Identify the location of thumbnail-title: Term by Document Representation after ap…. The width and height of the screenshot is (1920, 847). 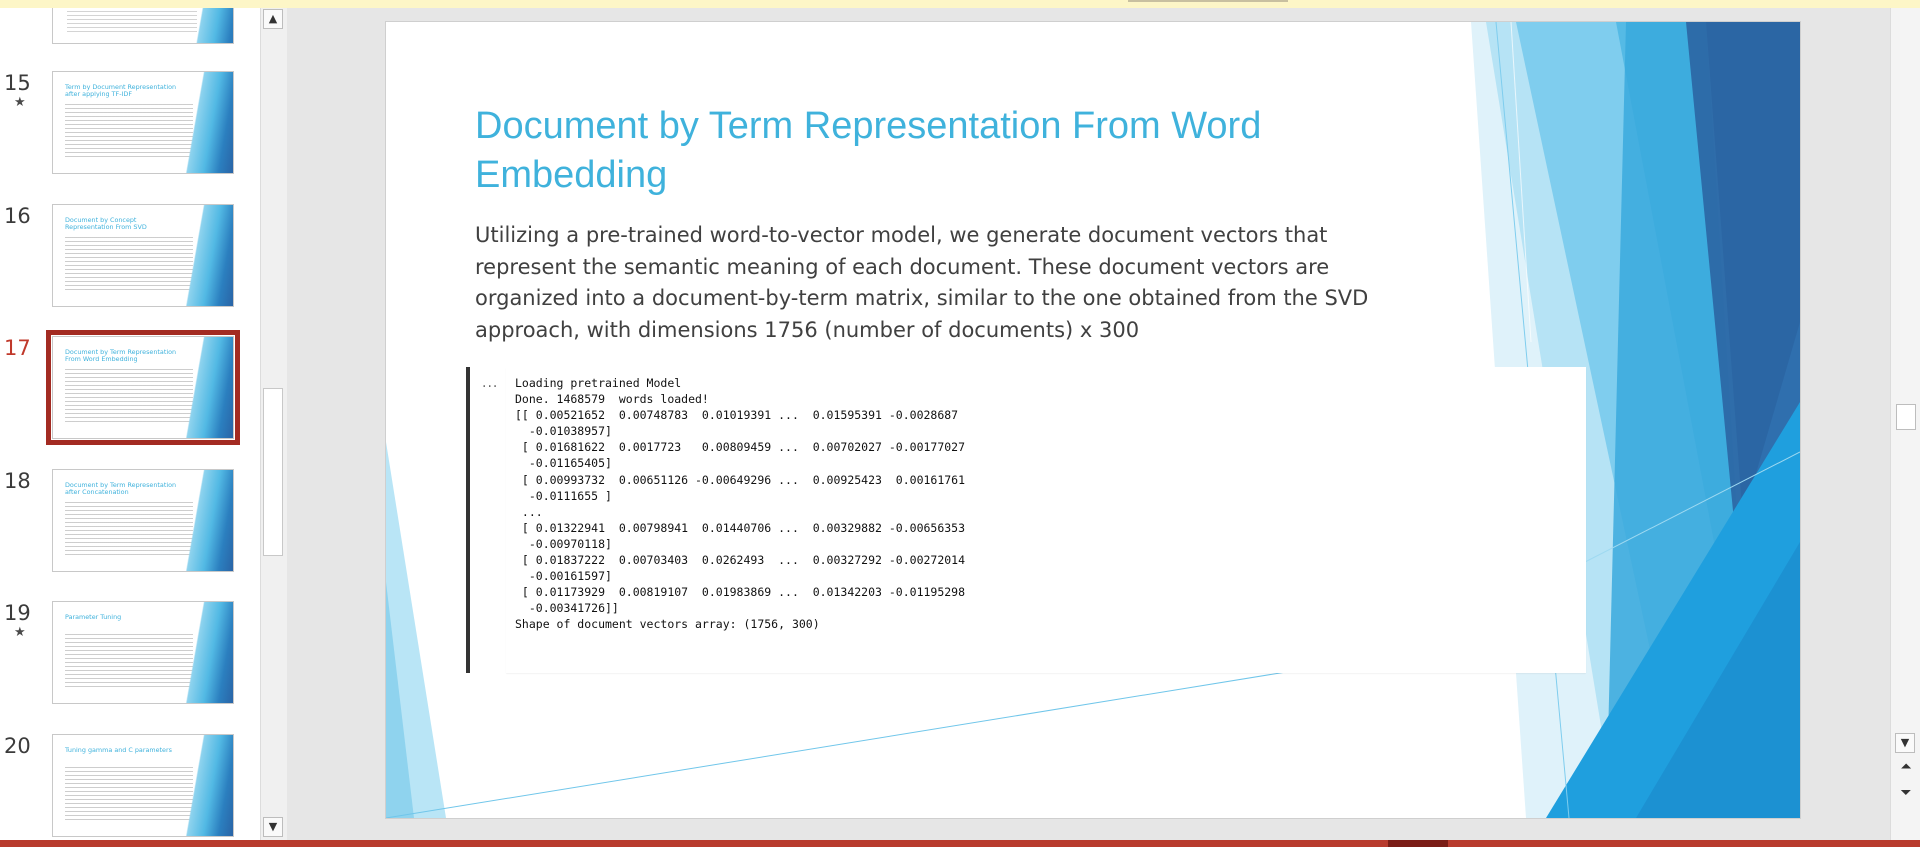
(121, 91).